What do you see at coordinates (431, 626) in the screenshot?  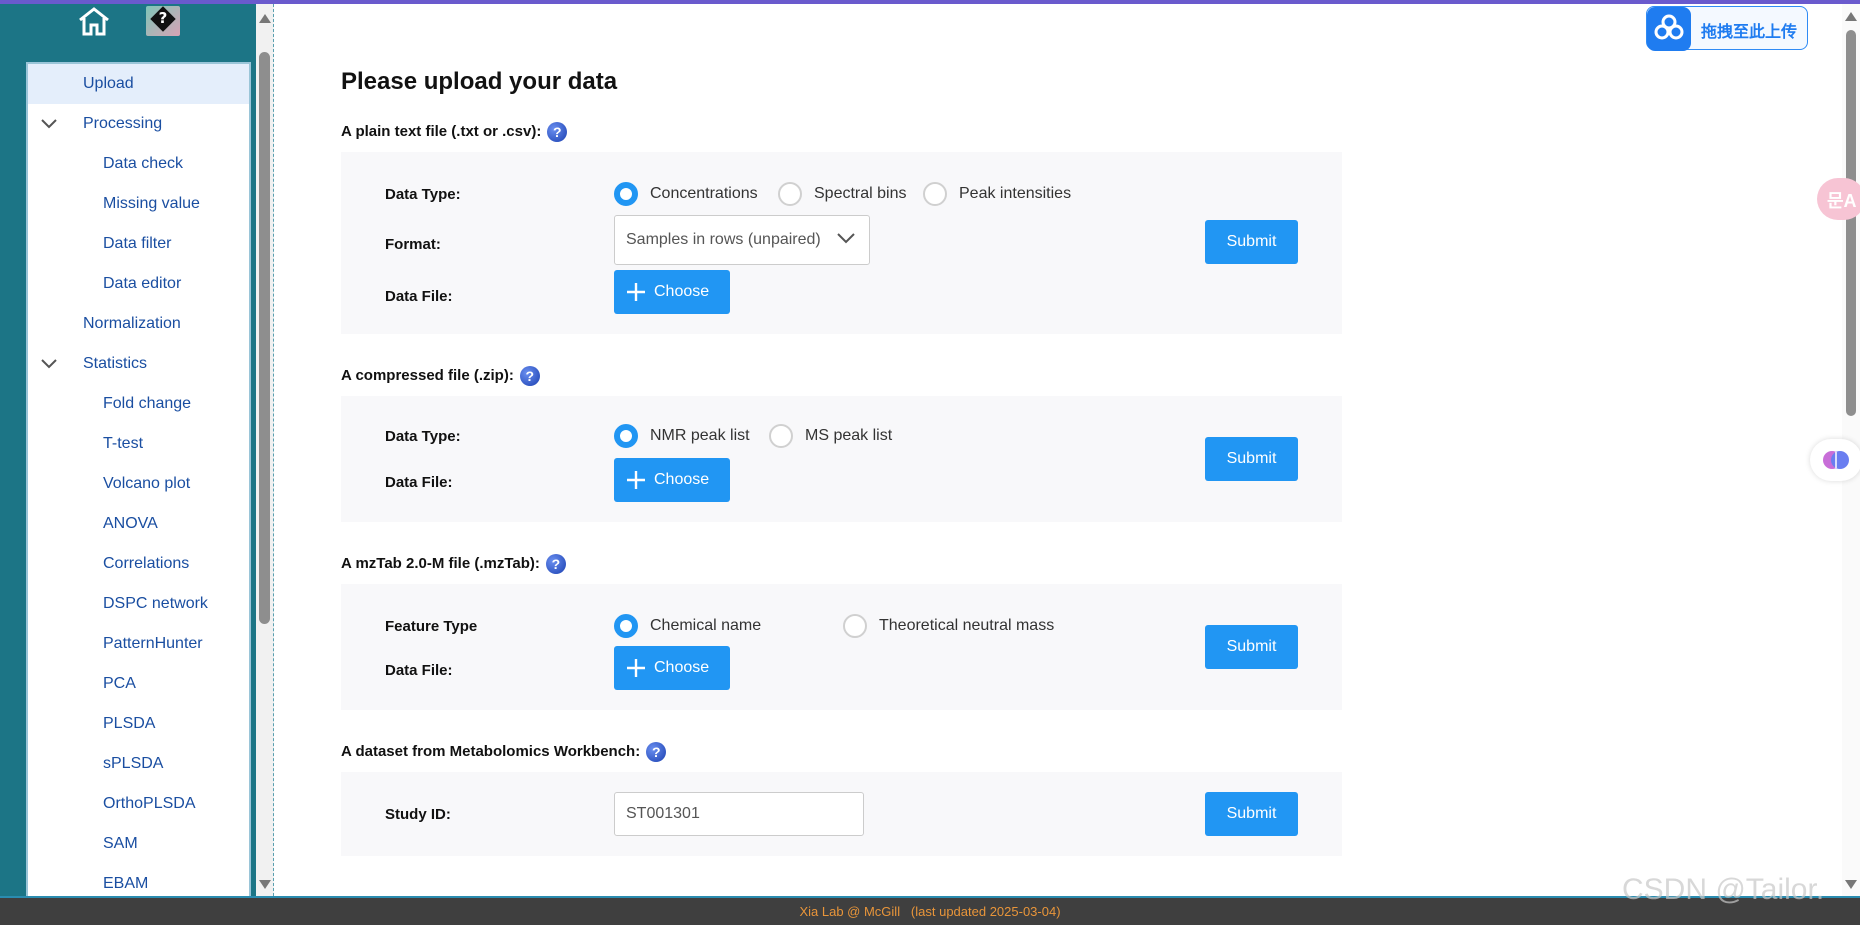 I see `feature-type-label: Feature Type` at bounding box center [431, 626].